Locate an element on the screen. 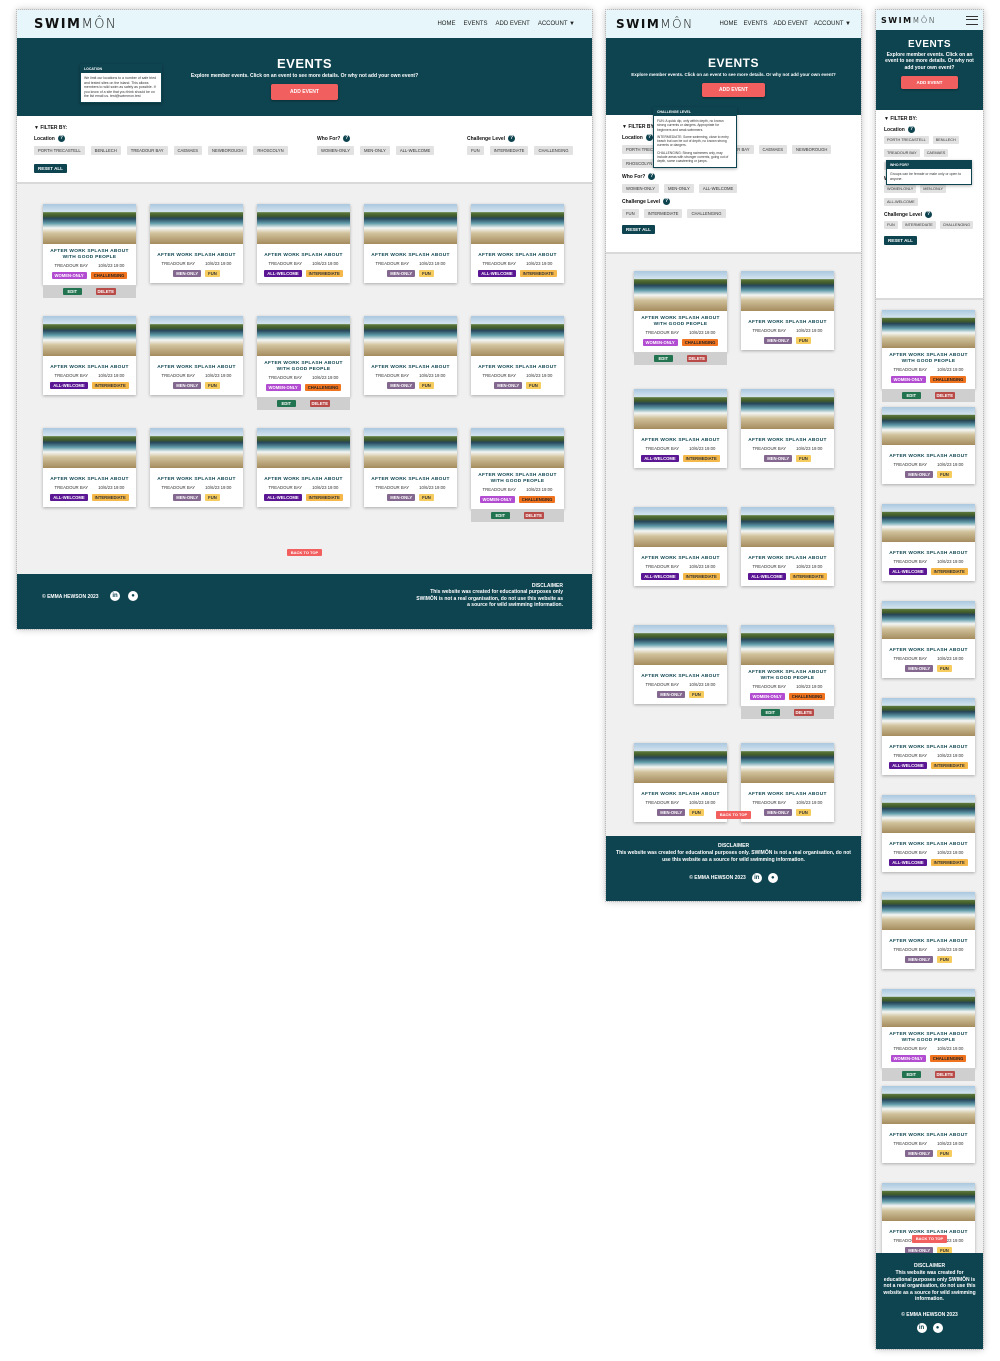 Image resolution: width=1000 pixels, height=1361 pixels. filter-chip: RHOSCOLYN is located at coordinates (270, 150).